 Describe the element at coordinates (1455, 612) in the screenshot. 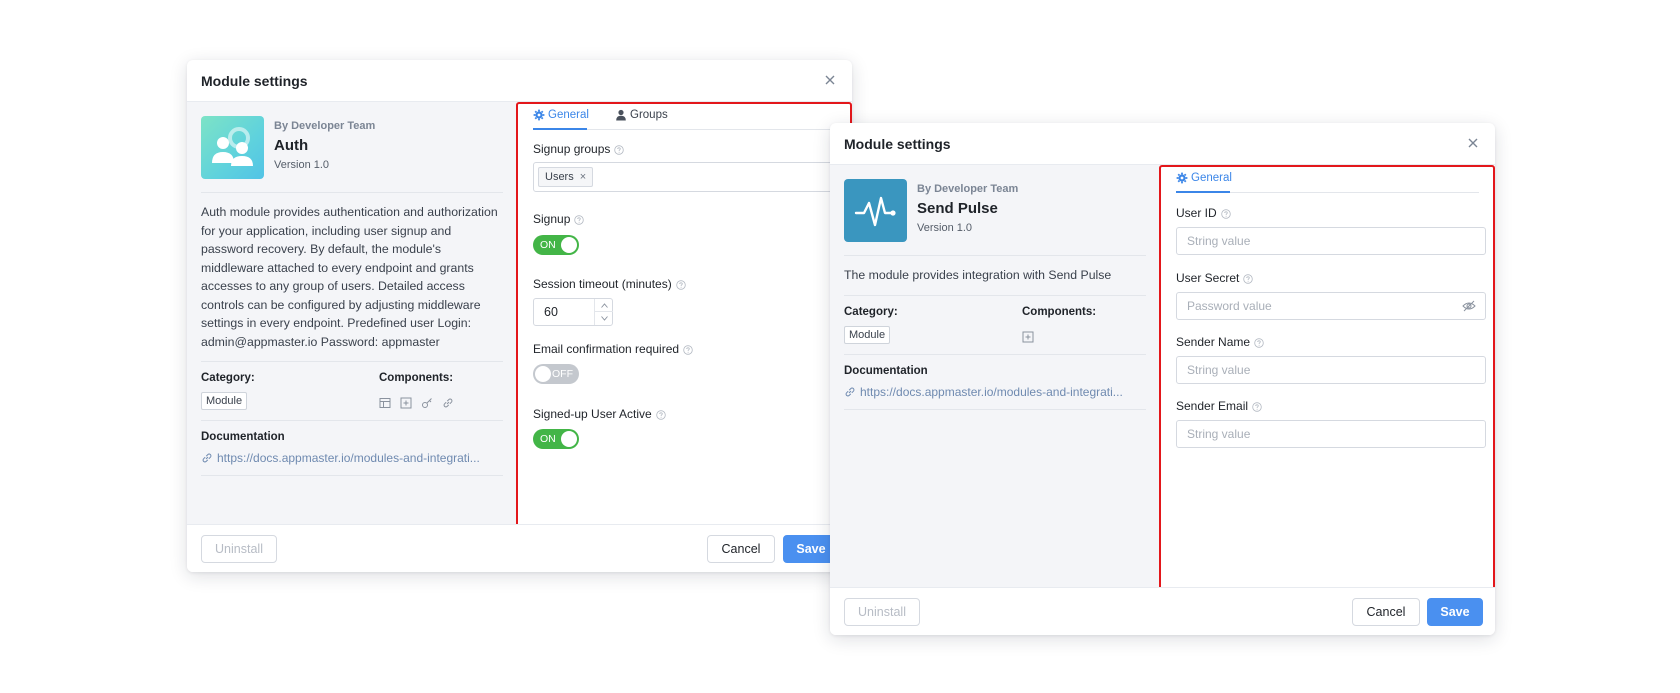

I see `save-button: Save` at that location.